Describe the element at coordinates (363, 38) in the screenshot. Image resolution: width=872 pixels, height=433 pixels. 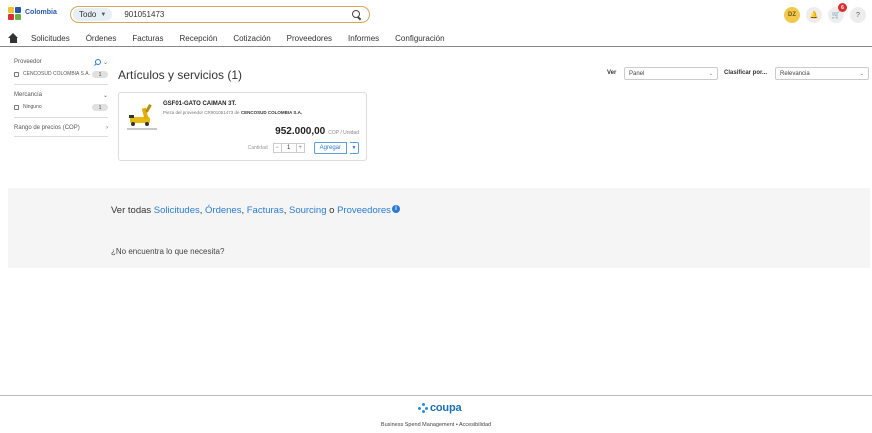
I see `nav-informes: Informes` at that location.